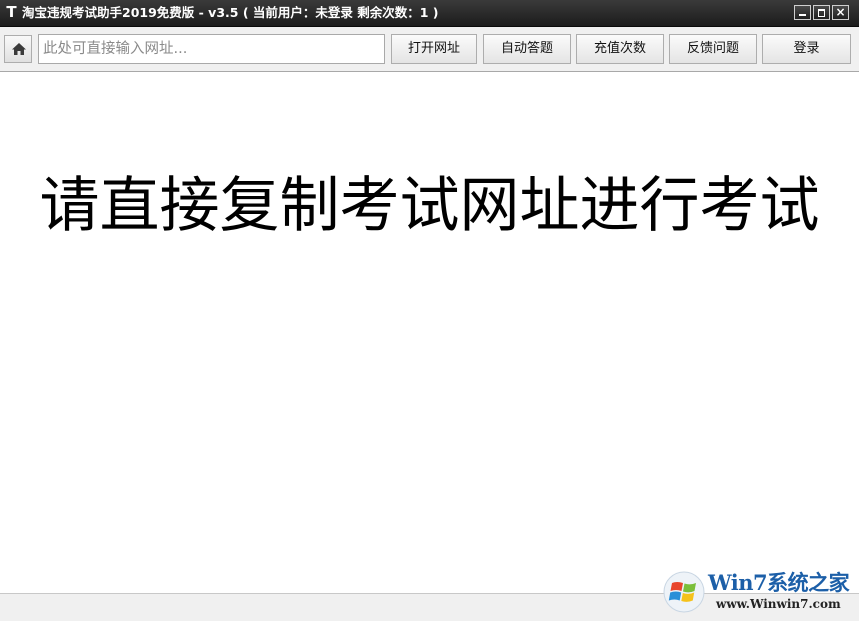  Describe the element at coordinates (779, 582) in the screenshot. I see `watermark-brand: Win7系统之家` at that location.